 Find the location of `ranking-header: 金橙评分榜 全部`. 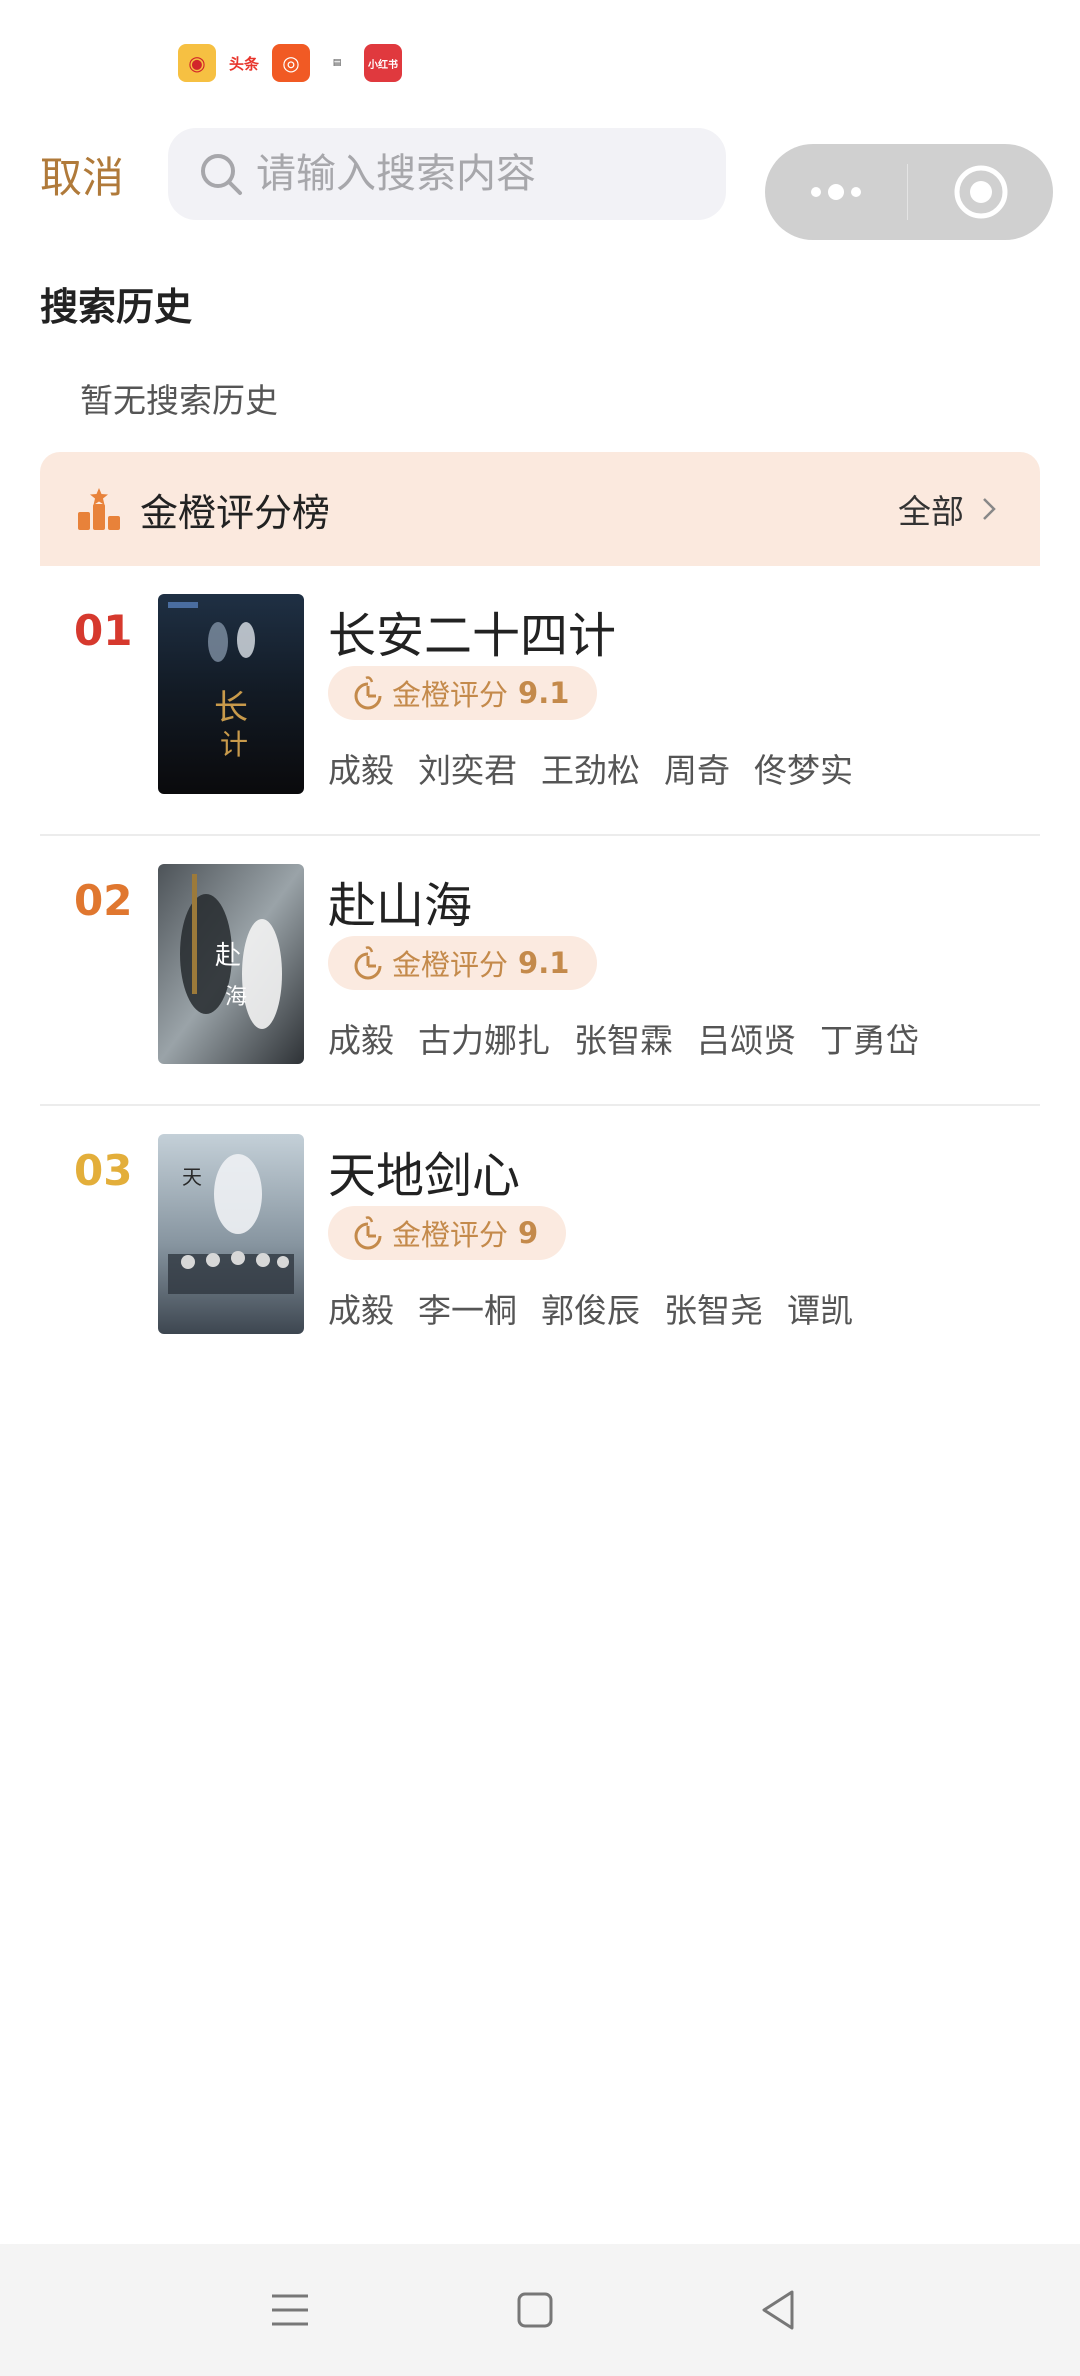

ranking-header: 金橙评分榜 全部 is located at coordinates (540, 509).